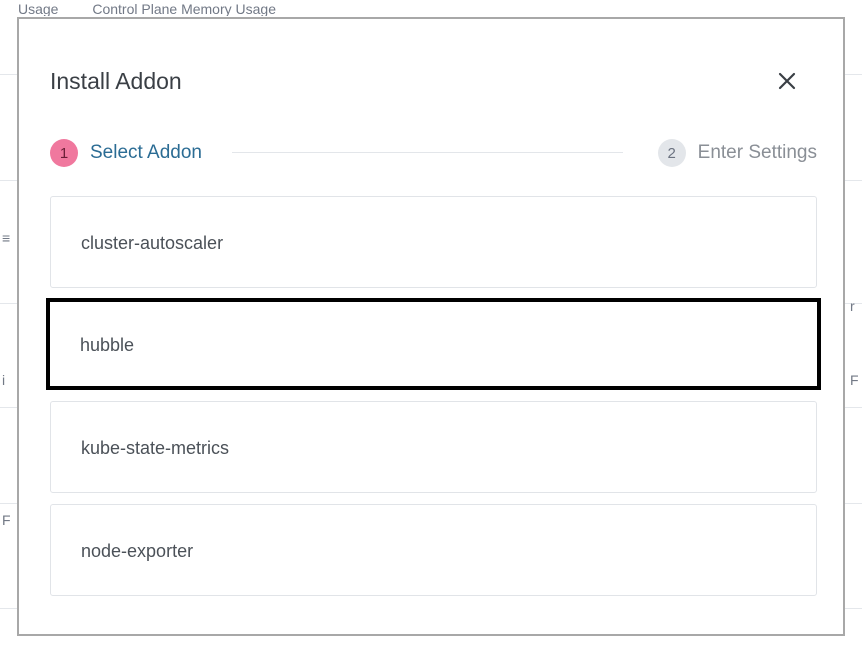 The height and width of the screenshot is (654, 862). What do you see at coordinates (433, 550) in the screenshot?
I see `addon-card-node-exporter: node-exporter` at bounding box center [433, 550].